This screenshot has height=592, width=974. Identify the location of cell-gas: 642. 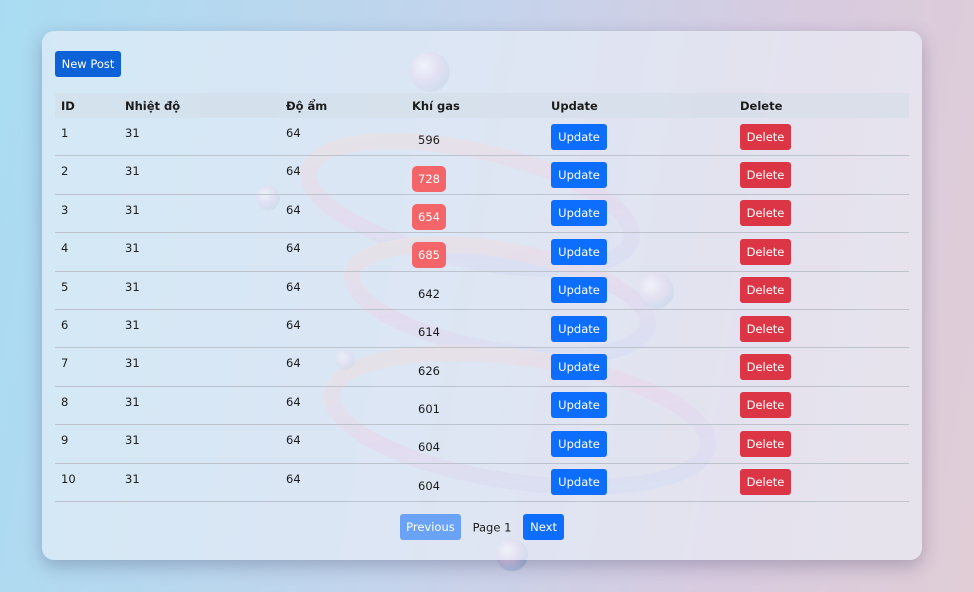
(475, 290).